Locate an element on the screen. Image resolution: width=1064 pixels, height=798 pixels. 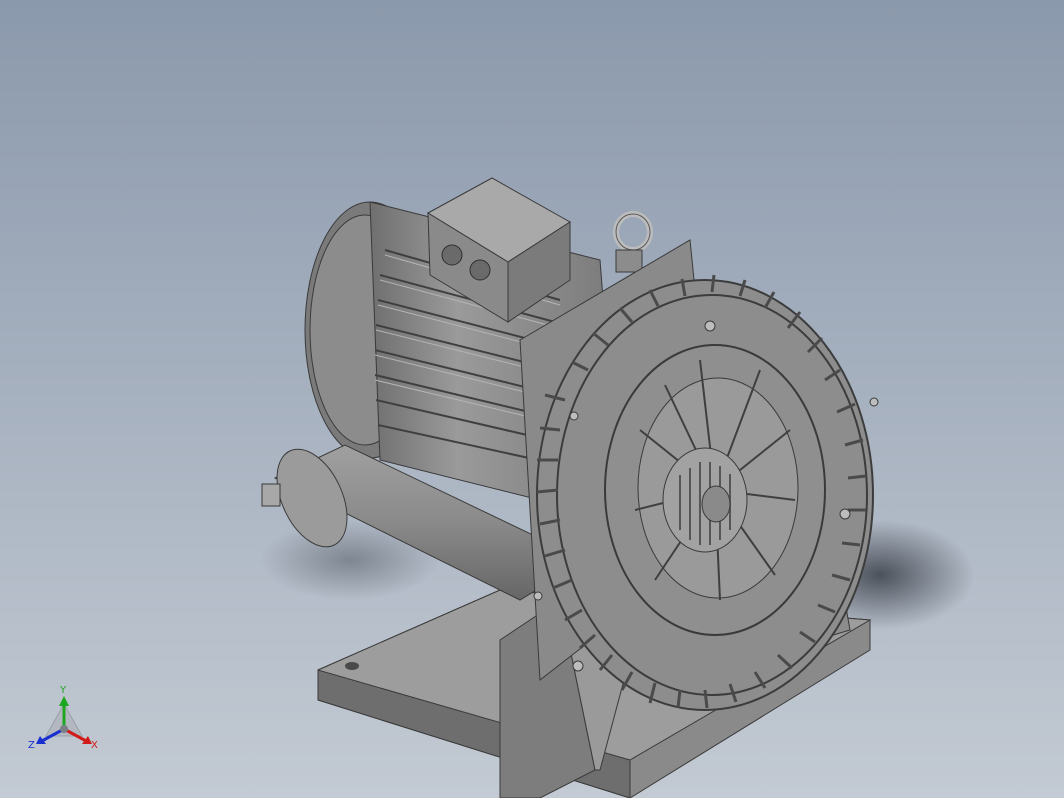
y-axis-label: Y is located at coordinates (63, 690).